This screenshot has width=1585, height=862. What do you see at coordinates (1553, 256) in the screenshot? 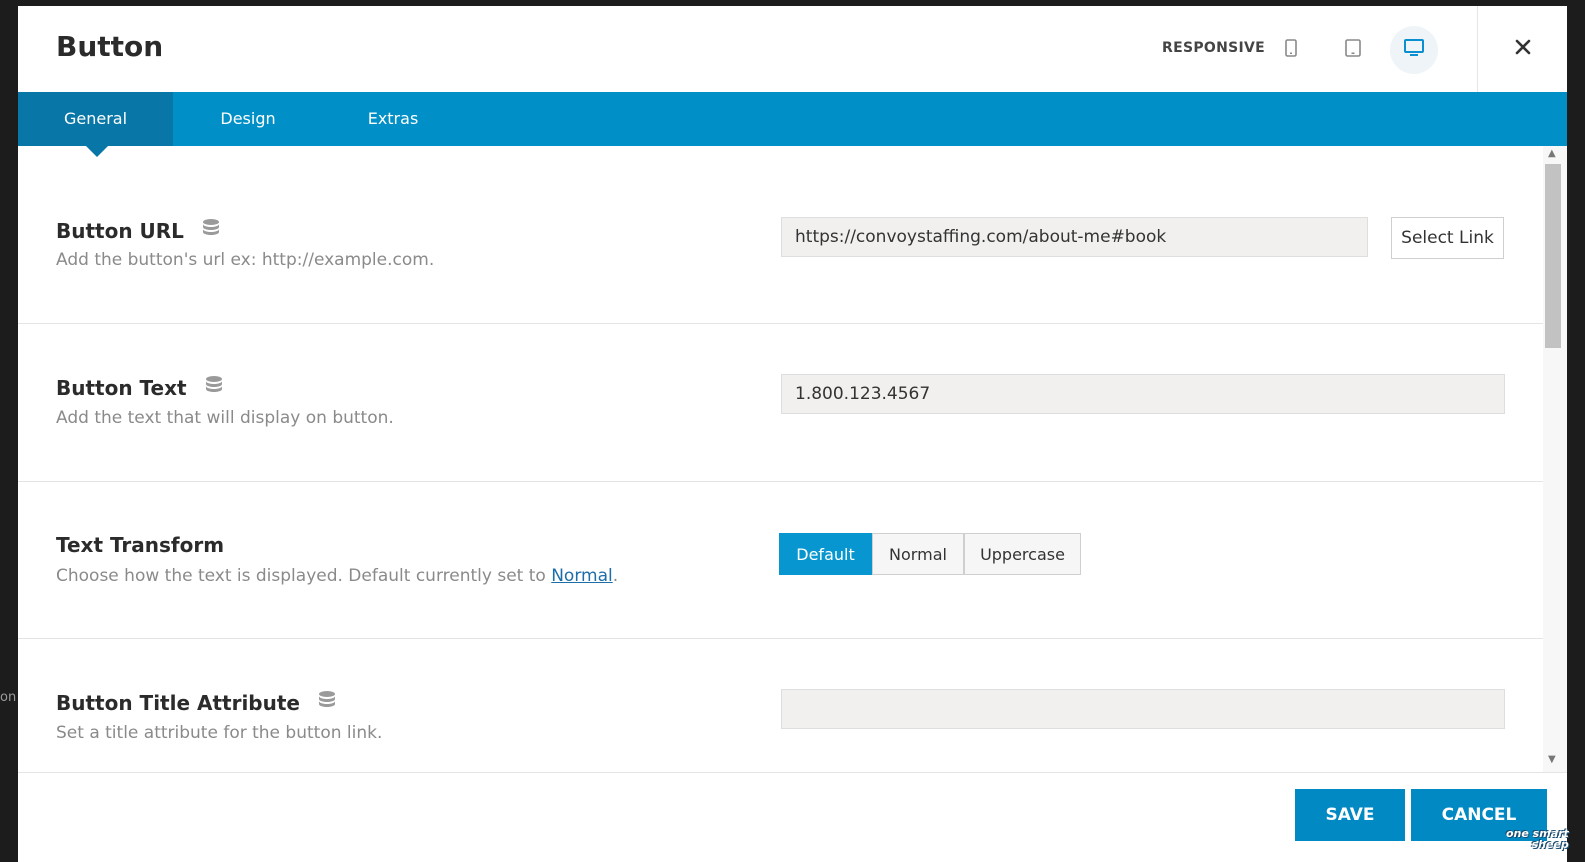
I see `scrollbar-thumb` at bounding box center [1553, 256].